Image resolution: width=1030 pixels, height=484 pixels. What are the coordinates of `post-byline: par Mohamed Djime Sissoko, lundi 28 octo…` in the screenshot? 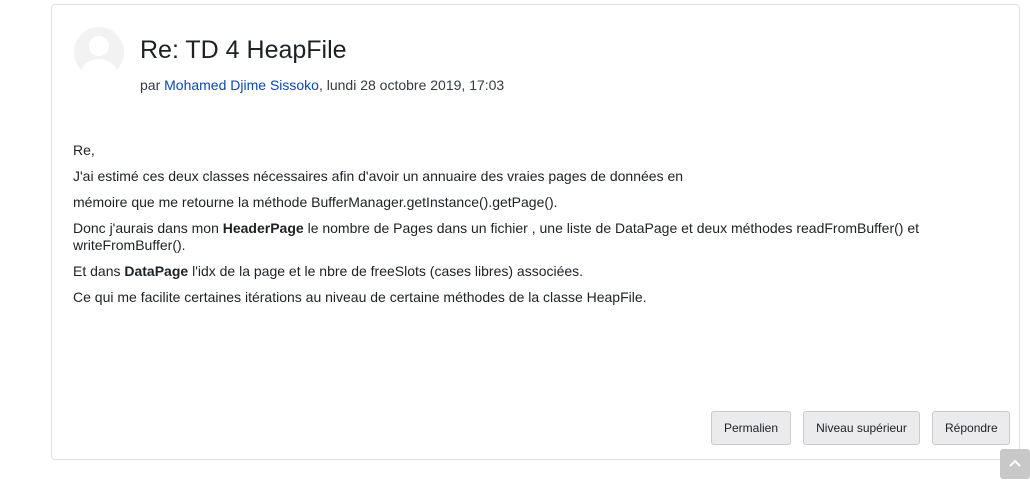 It's located at (322, 85).